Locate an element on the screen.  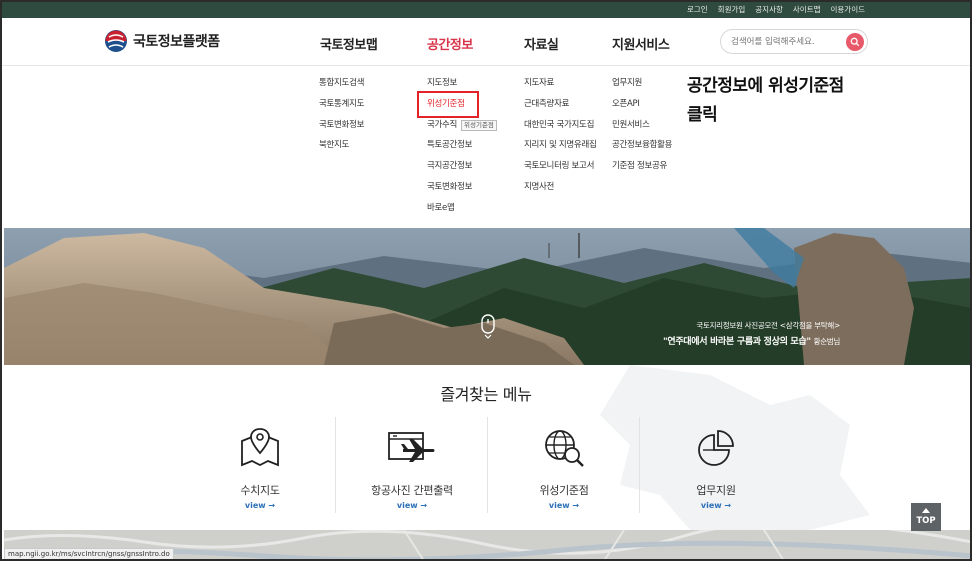
favorite-work-support: 업무지원 view → is located at coordinates (716, 467).